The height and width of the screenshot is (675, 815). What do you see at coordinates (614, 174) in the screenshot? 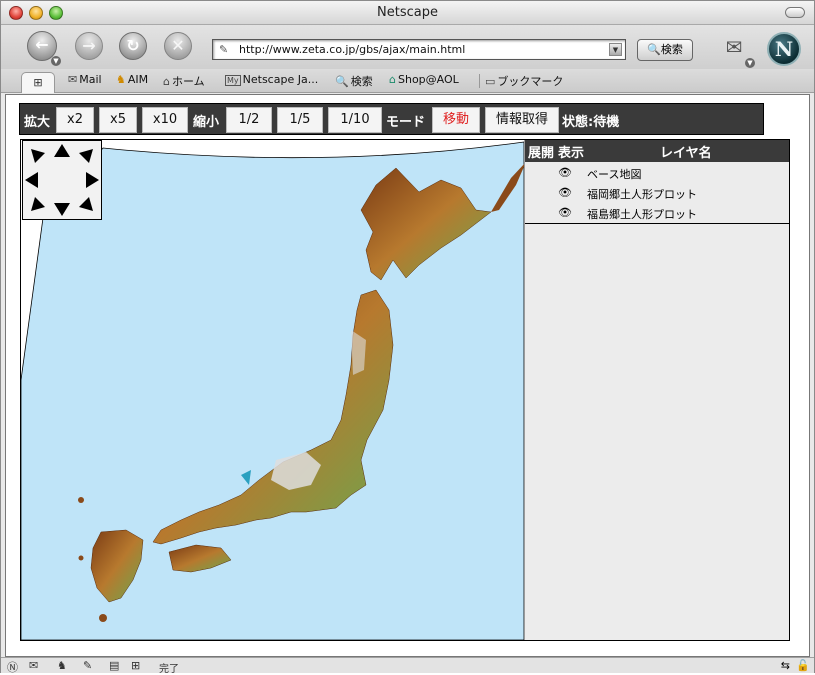
I see `layer-name: ベース地図` at bounding box center [614, 174].